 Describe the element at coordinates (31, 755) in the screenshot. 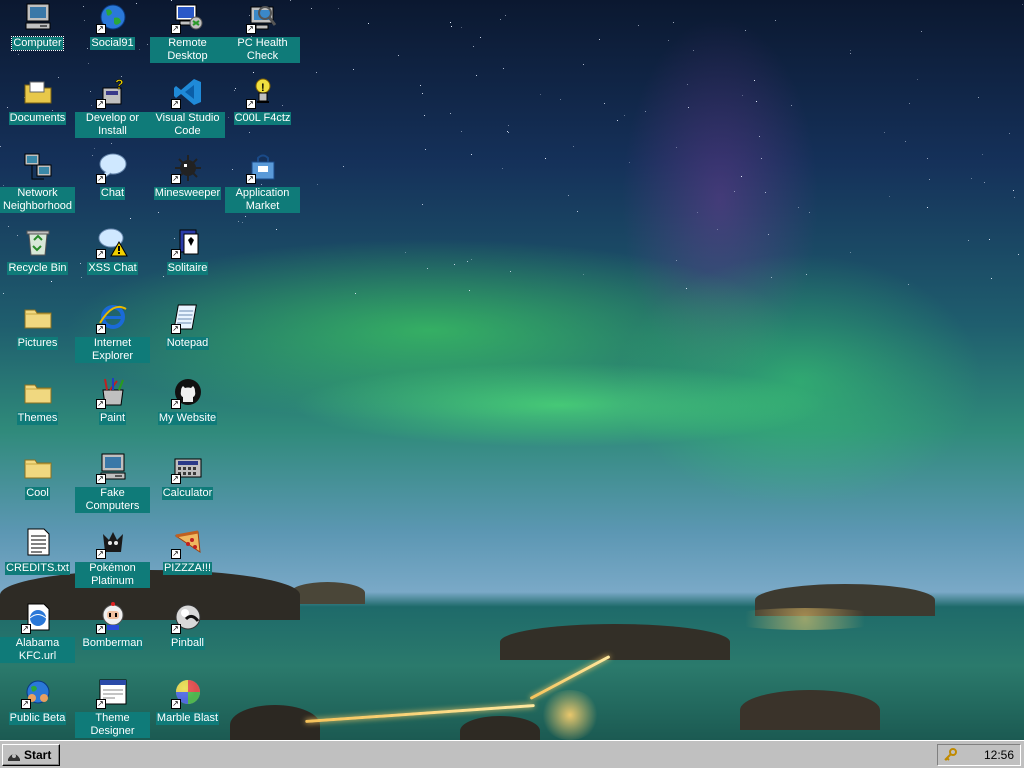

I see `start-button: Start` at that location.